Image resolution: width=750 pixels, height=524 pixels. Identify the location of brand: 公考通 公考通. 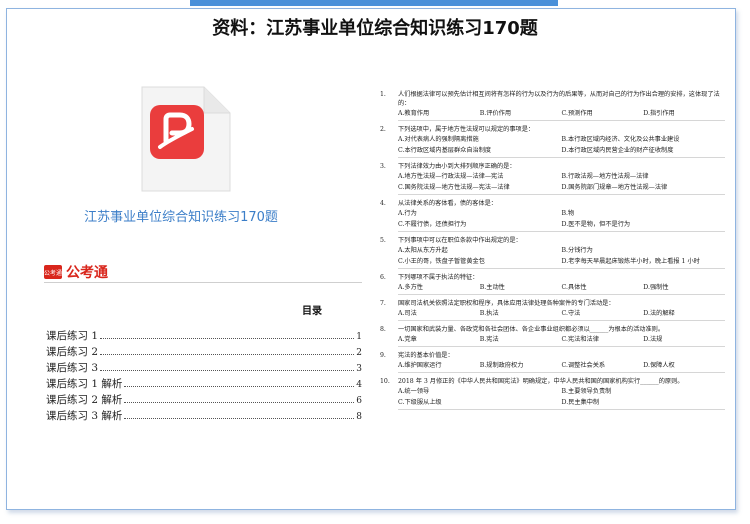
(76, 272).